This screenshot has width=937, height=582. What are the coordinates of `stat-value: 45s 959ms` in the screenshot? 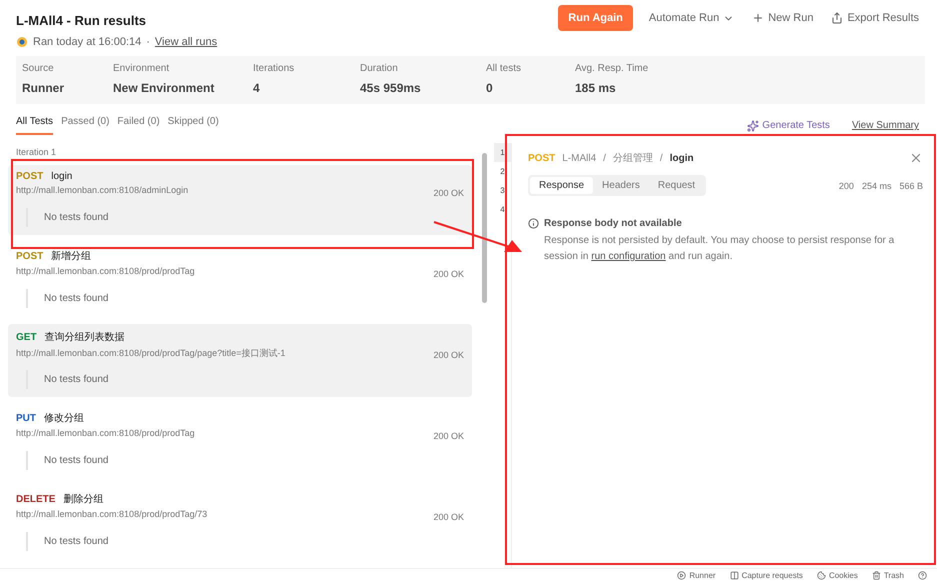 It's located at (391, 88).